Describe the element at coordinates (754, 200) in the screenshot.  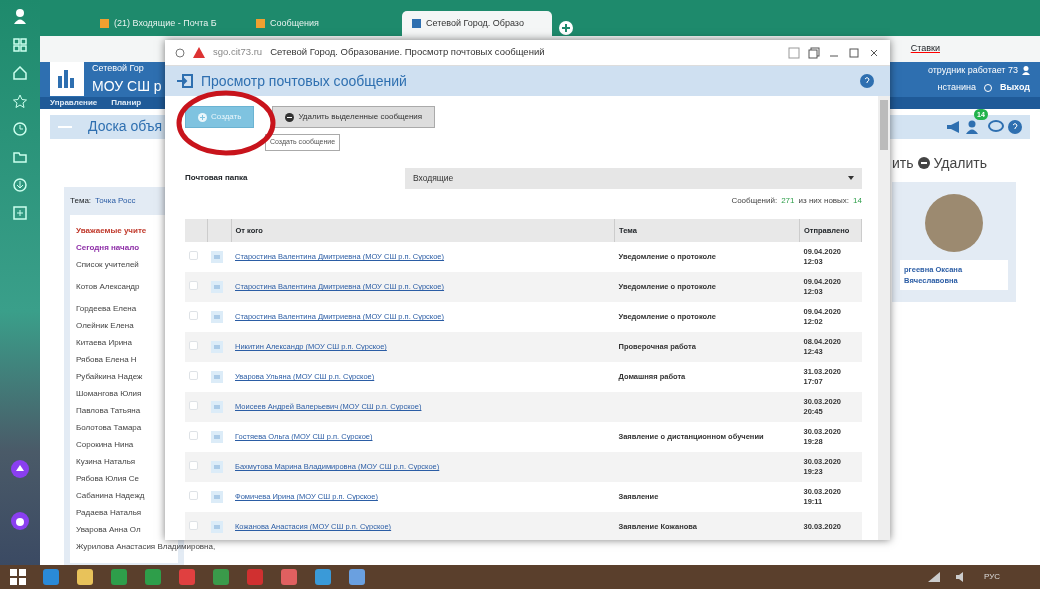
I see `count-label: Сообщений:` at that location.